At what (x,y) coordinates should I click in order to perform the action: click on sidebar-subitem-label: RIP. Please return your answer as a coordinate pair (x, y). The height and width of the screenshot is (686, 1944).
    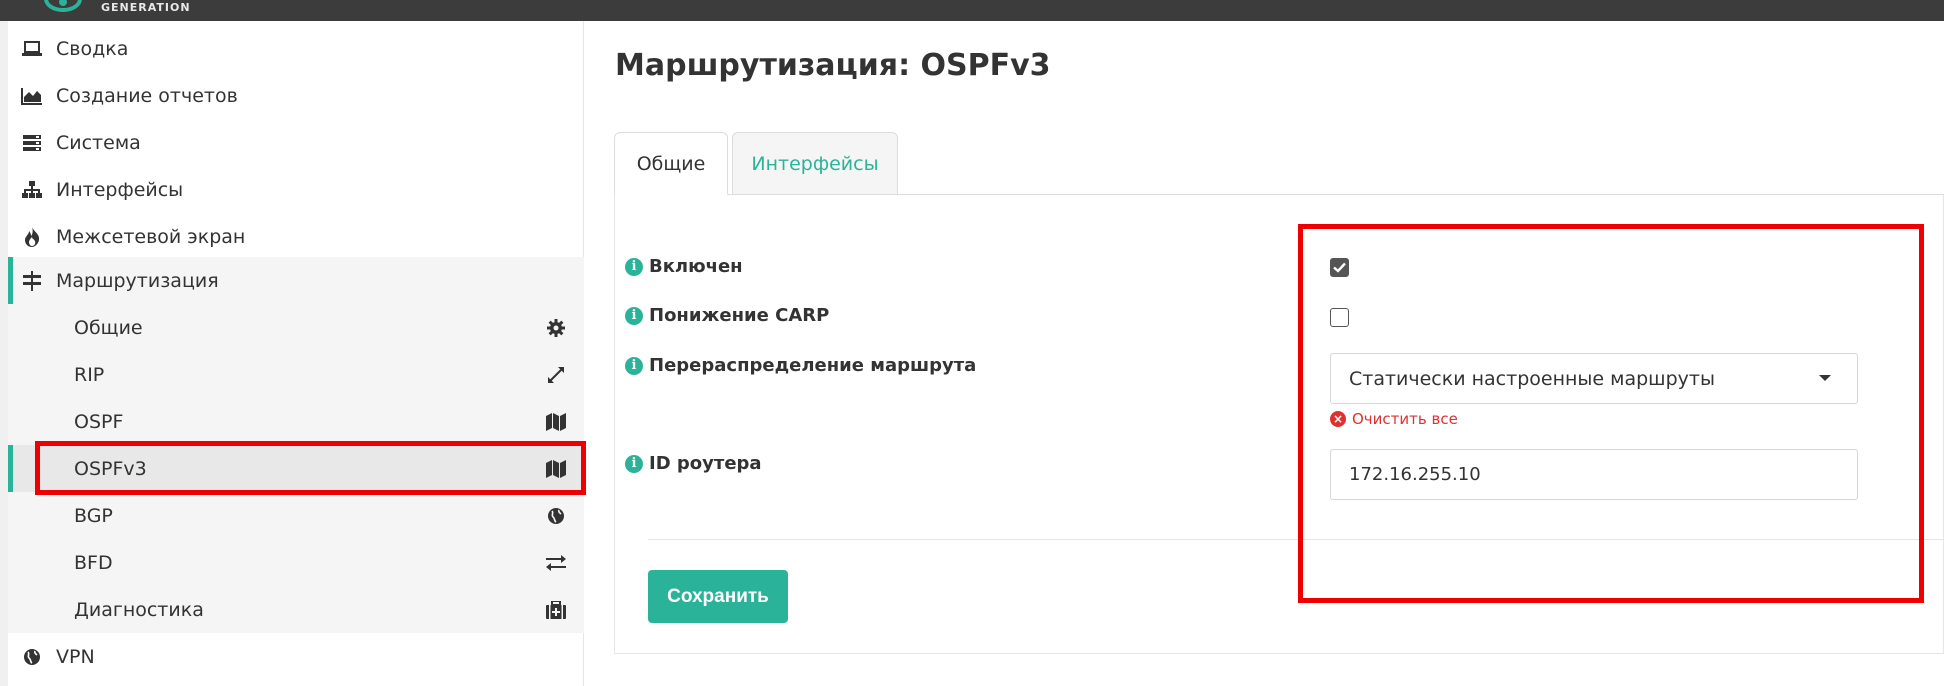
    Looking at the image, I should click on (89, 374).